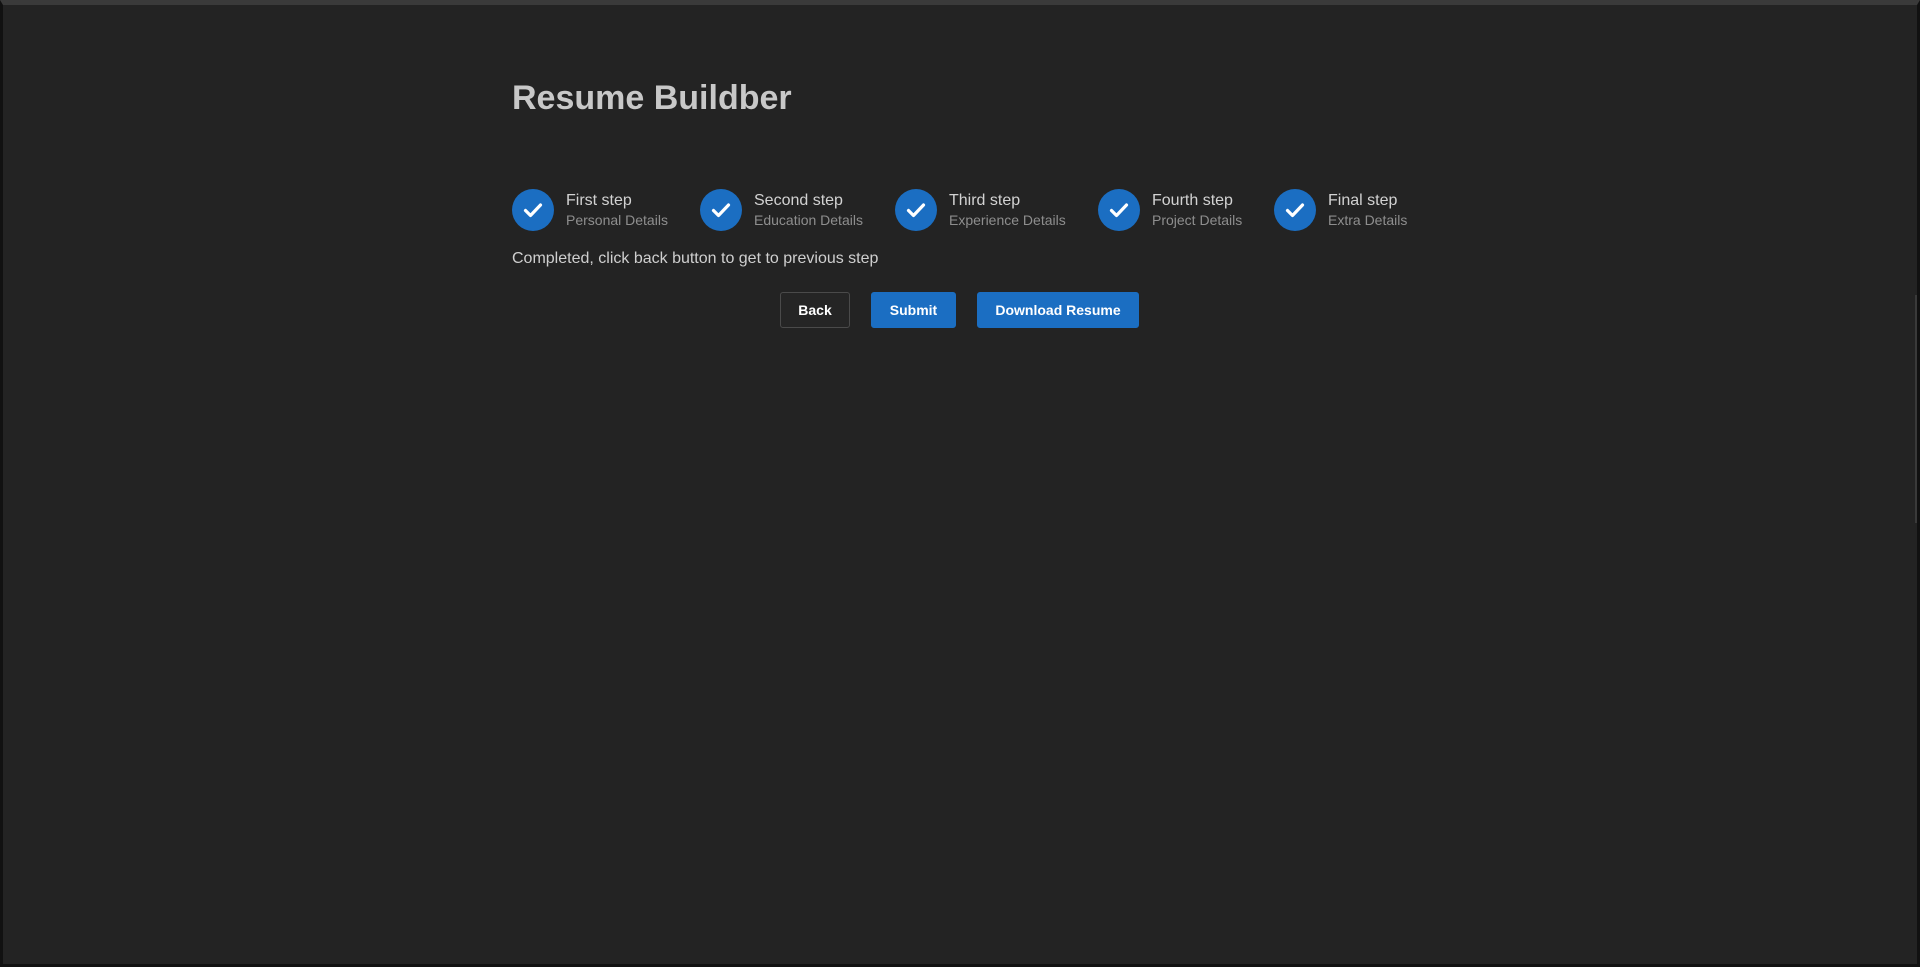 The height and width of the screenshot is (967, 1920). I want to click on step-description: Personal Details, so click(617, 219).